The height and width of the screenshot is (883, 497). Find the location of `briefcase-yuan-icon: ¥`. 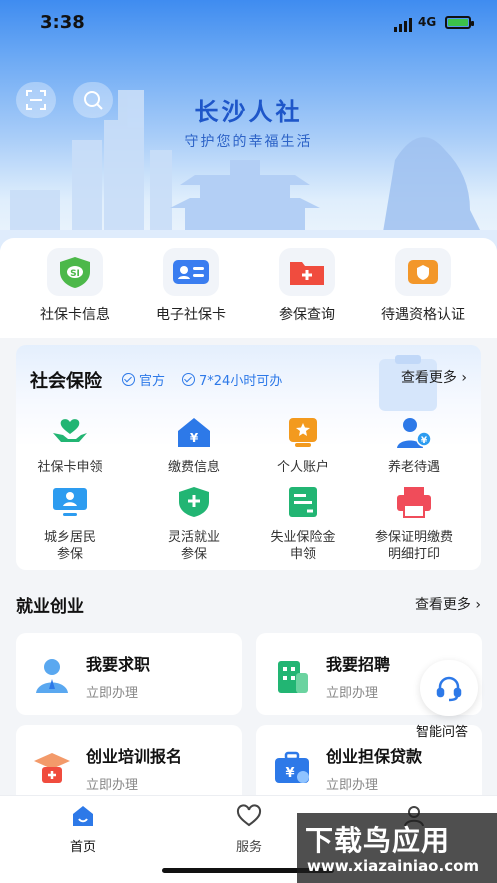

briefcase-yuan-icon: ¥ is located at coordinates (292, 767).